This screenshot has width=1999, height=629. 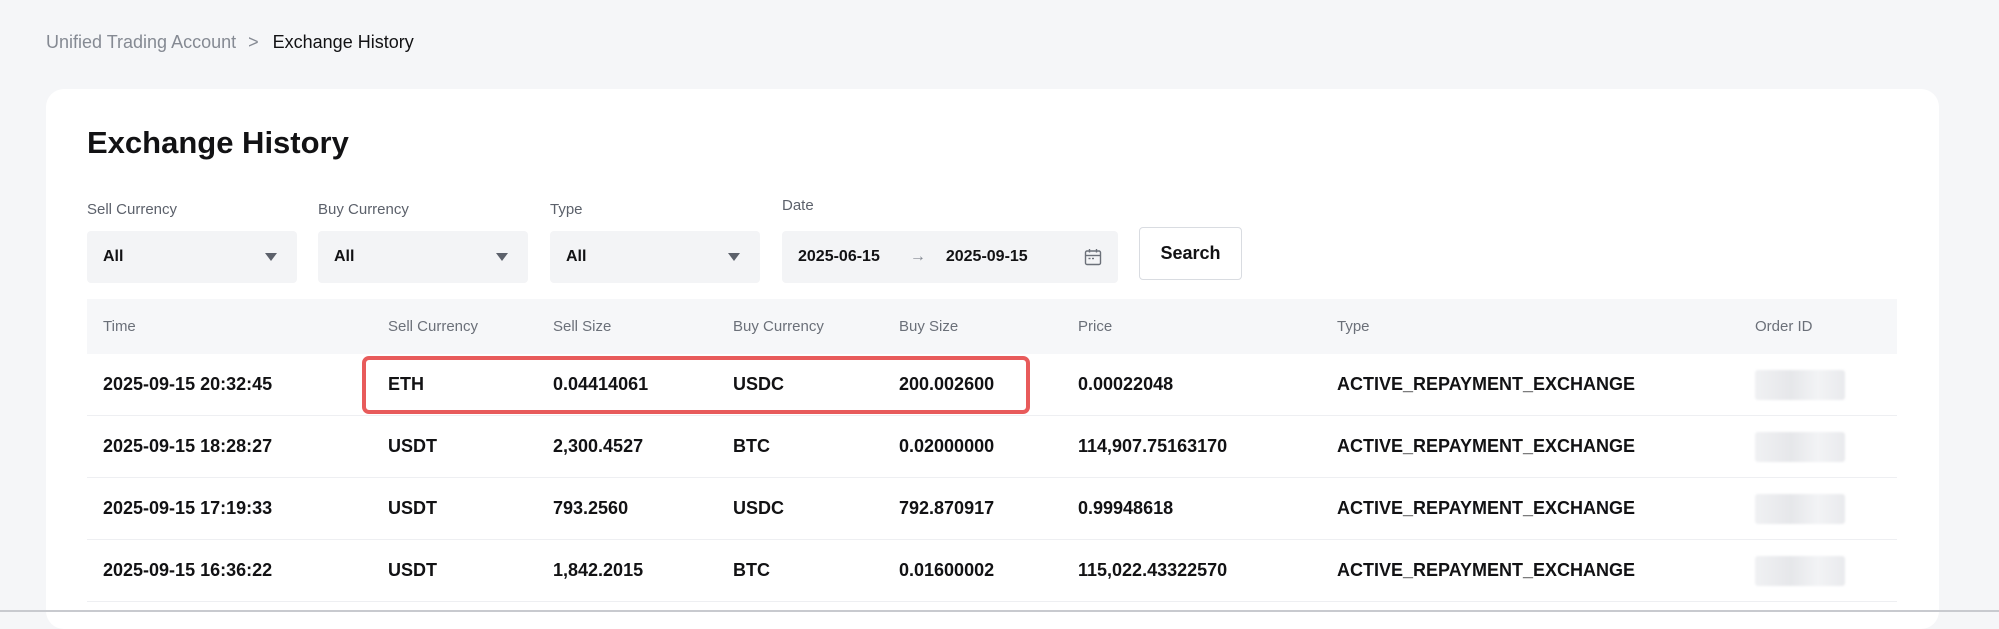 I want to click on date-filter: Date 2025-06-15 → 2025-09-15, so click(x=950, y=239).